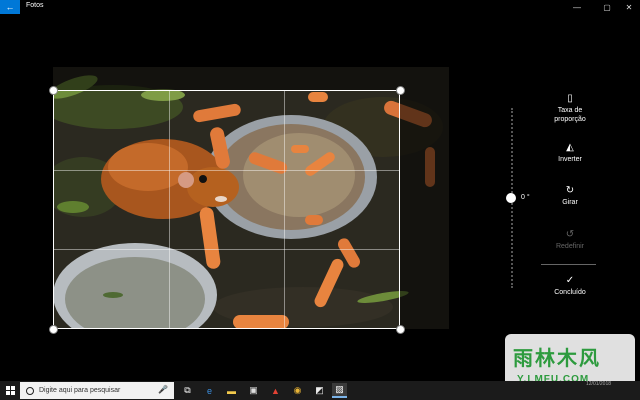 The height and width of the screenshot is (400, 640). Describe the element at coordinates (570, 202) in the screenshot. I see `rotate-label: Girar` at that location.